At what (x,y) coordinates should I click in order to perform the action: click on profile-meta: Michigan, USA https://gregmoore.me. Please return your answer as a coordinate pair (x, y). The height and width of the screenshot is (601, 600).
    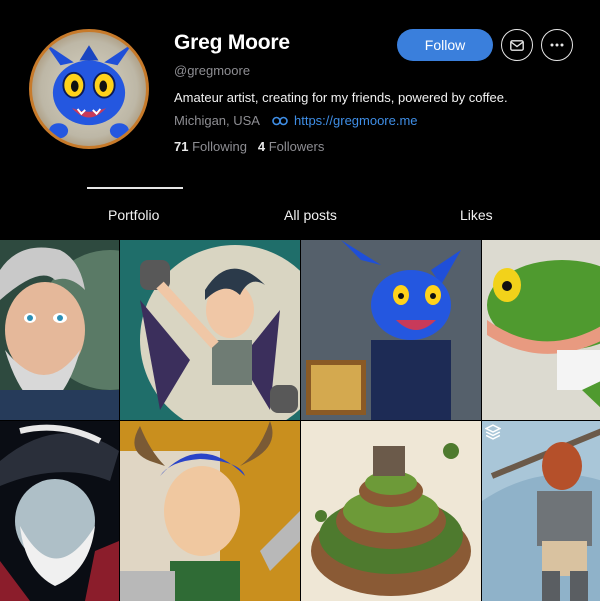
    Looking at the image, I should click on (296, 120).